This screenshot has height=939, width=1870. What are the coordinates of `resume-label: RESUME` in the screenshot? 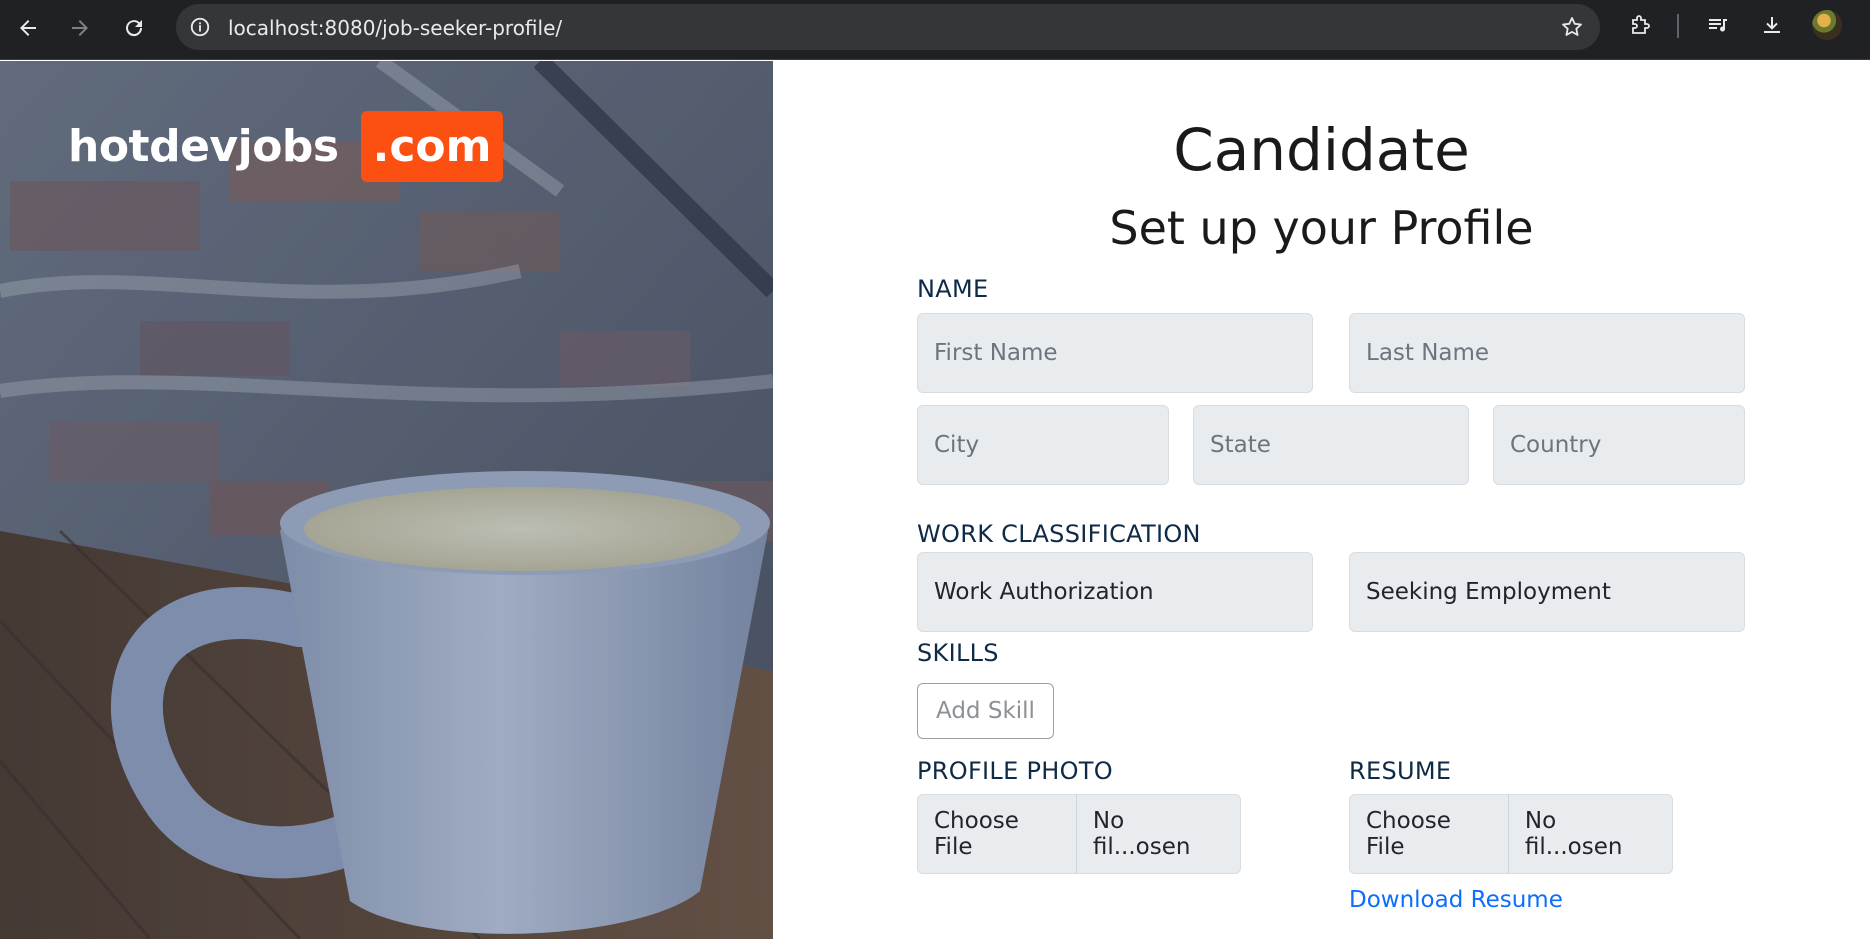 It's located at (1400, 771).